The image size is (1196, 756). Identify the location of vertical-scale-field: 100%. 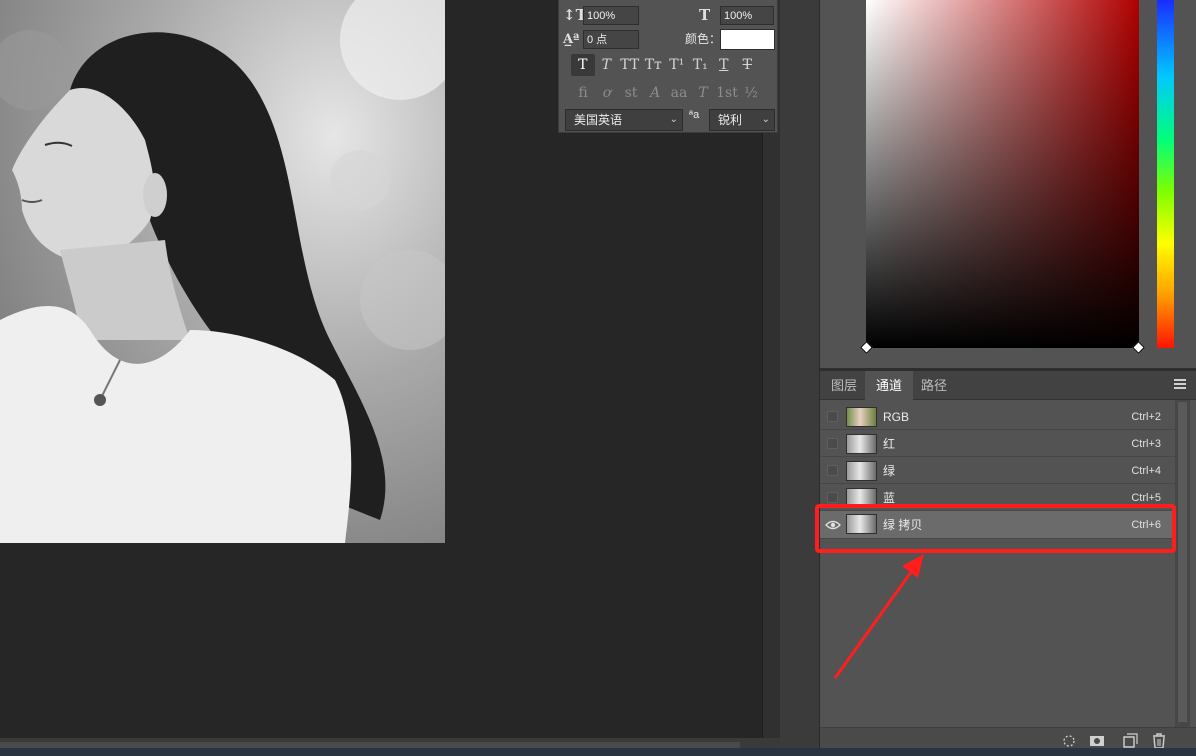
(611, 15).